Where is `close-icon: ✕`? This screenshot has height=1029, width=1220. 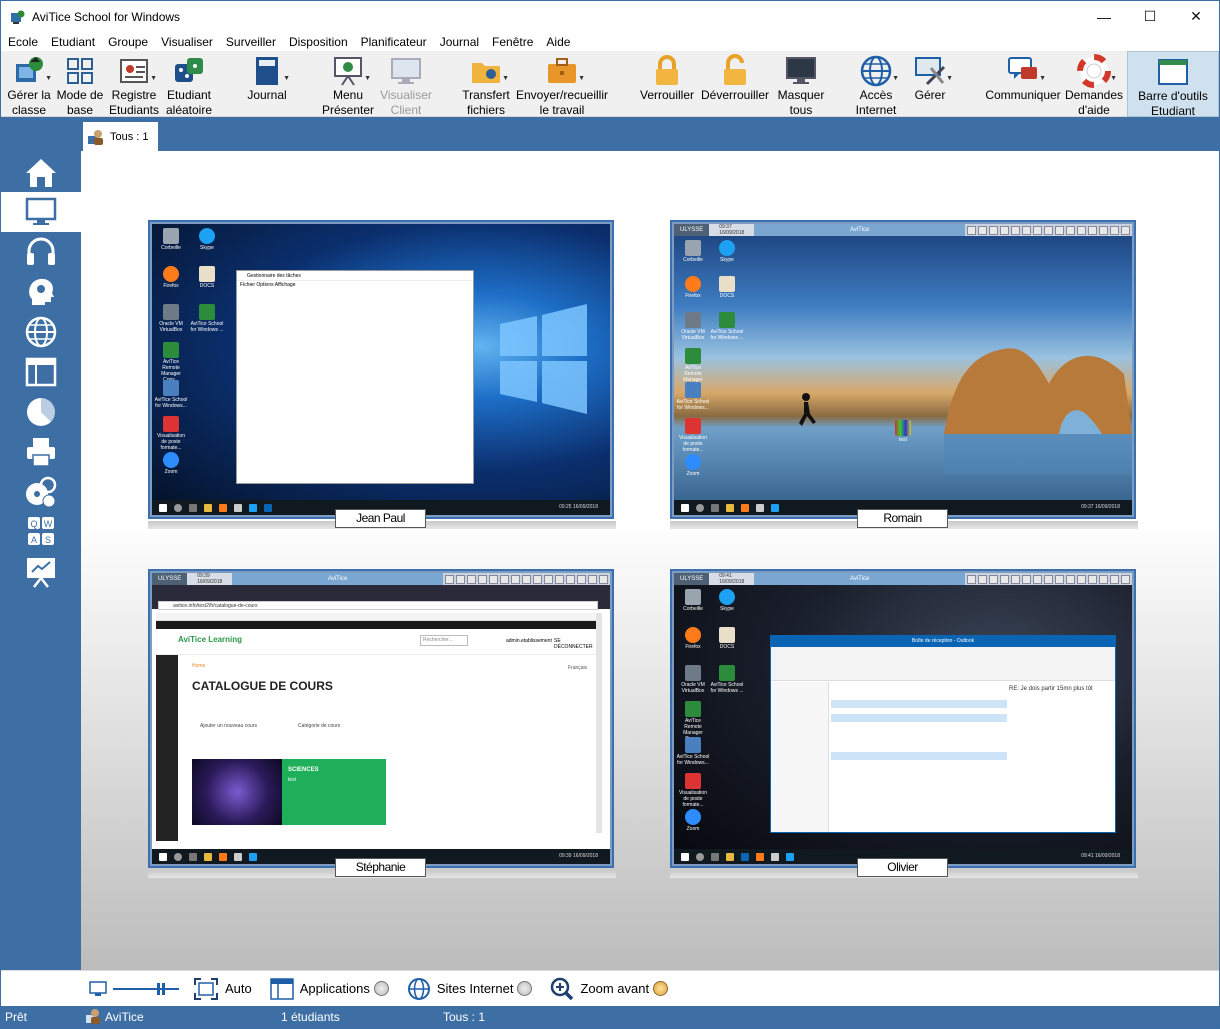
close-icon: ✕ is located at coordinates (1196, 16).